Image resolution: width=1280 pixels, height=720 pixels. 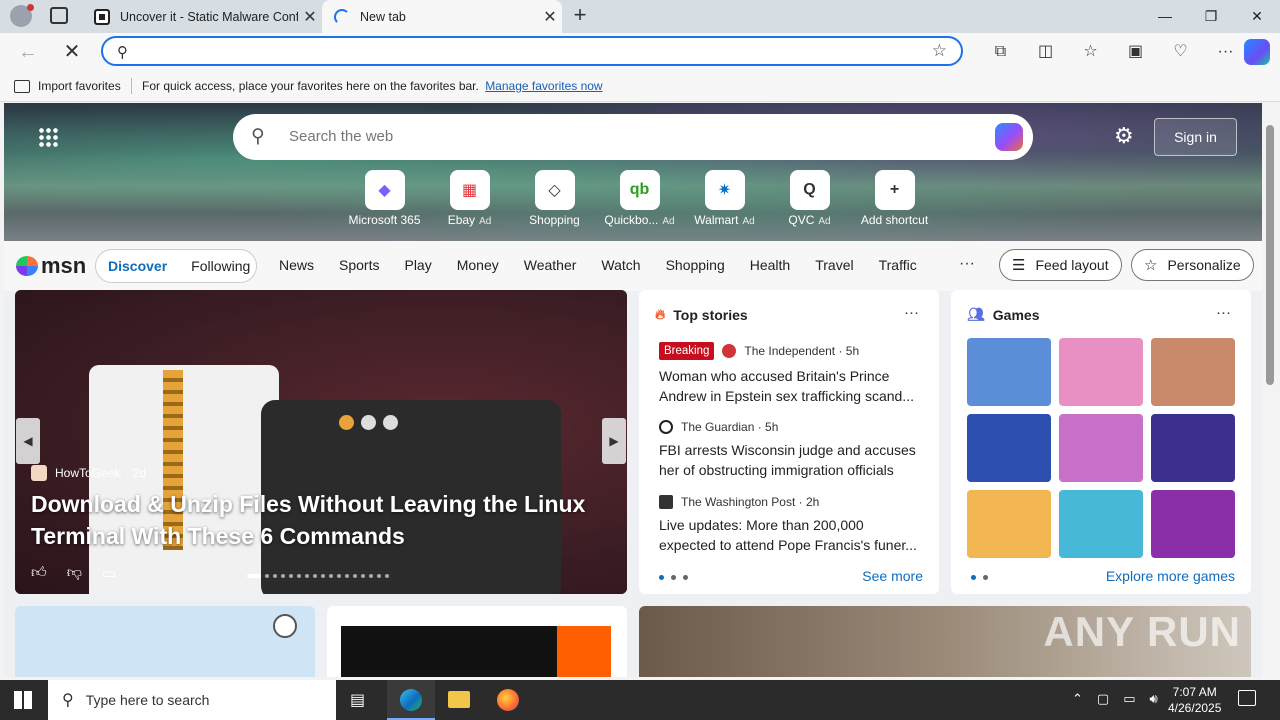 What do you see at coordinates (695, 265) in the screenshot?
I see `nav-link-shopping: Shopping` at bounding box center [695, 265].